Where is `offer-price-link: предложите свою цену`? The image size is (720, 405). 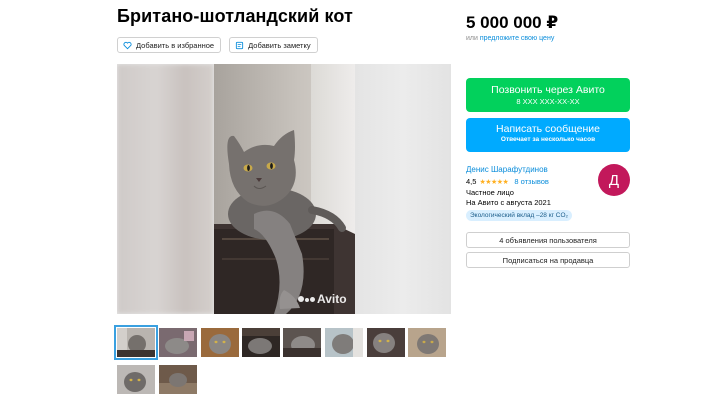 offer-price-link: предложите свою цену is located at coordinates (517, 38).